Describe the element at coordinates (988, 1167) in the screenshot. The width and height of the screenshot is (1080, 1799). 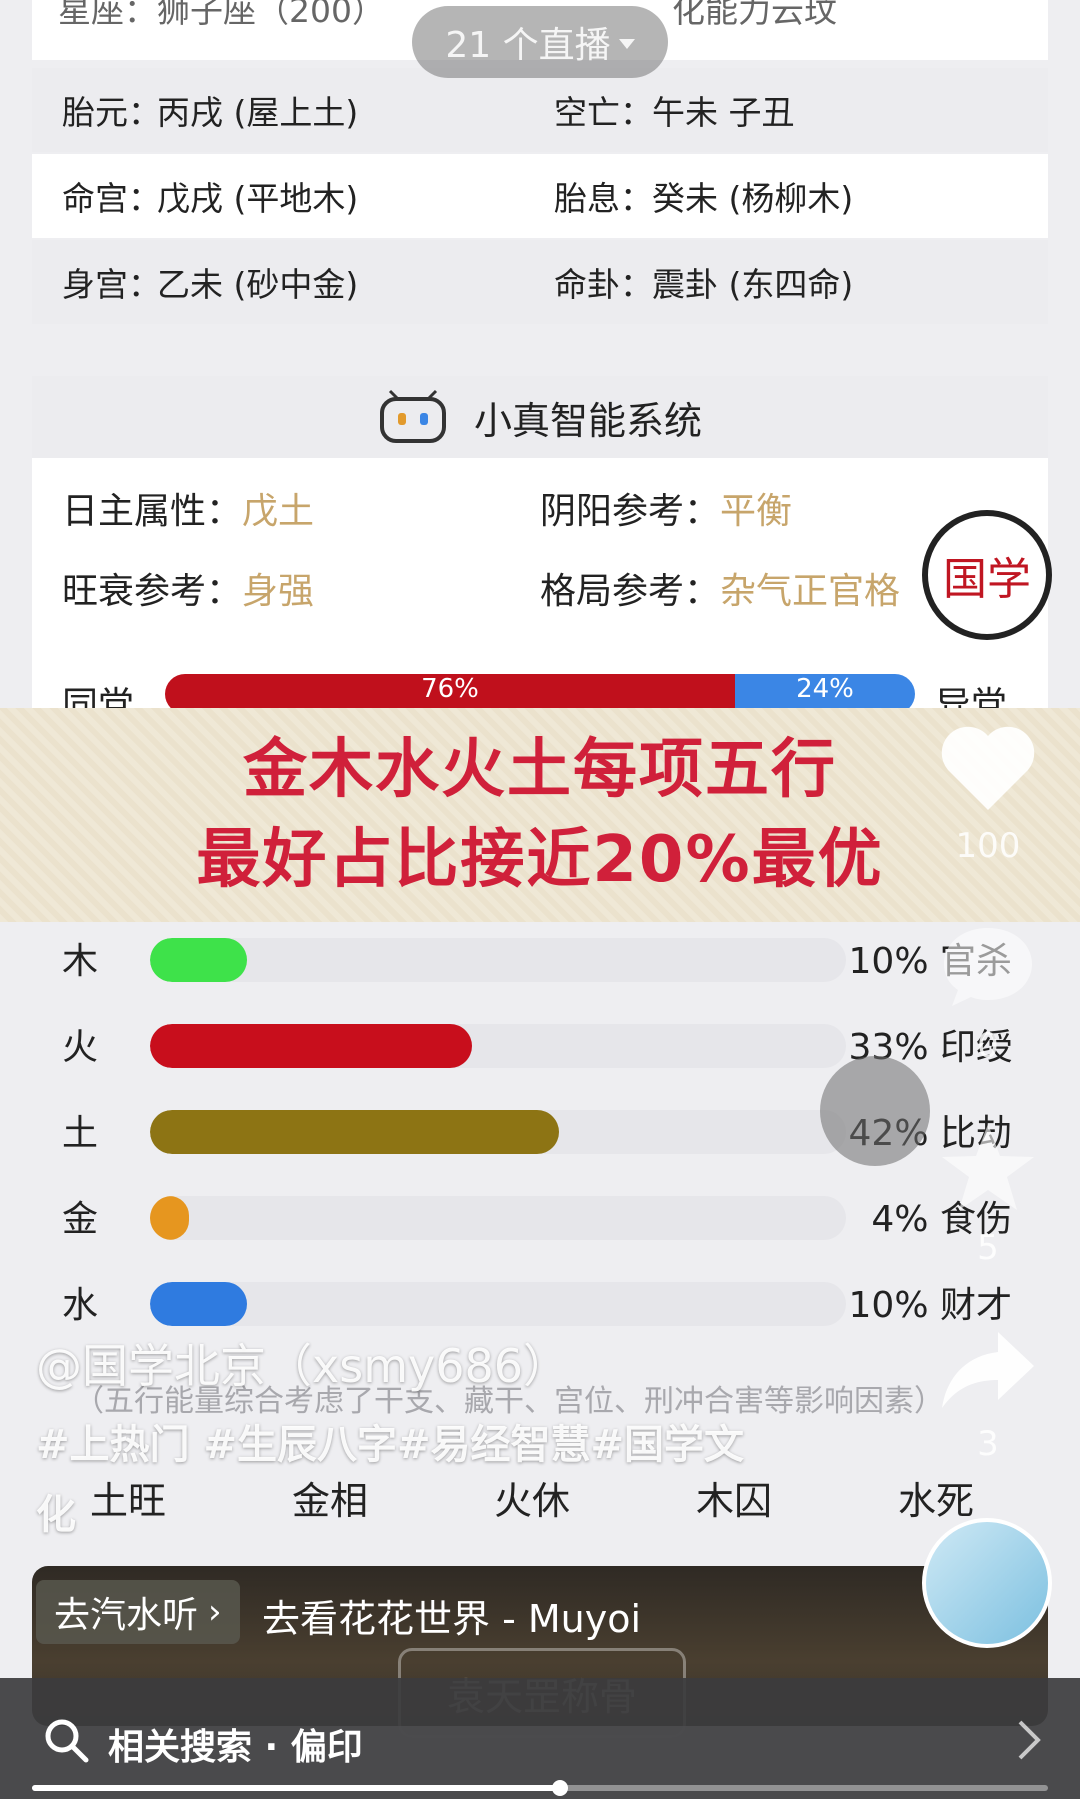
I see `star-icon` at that location.